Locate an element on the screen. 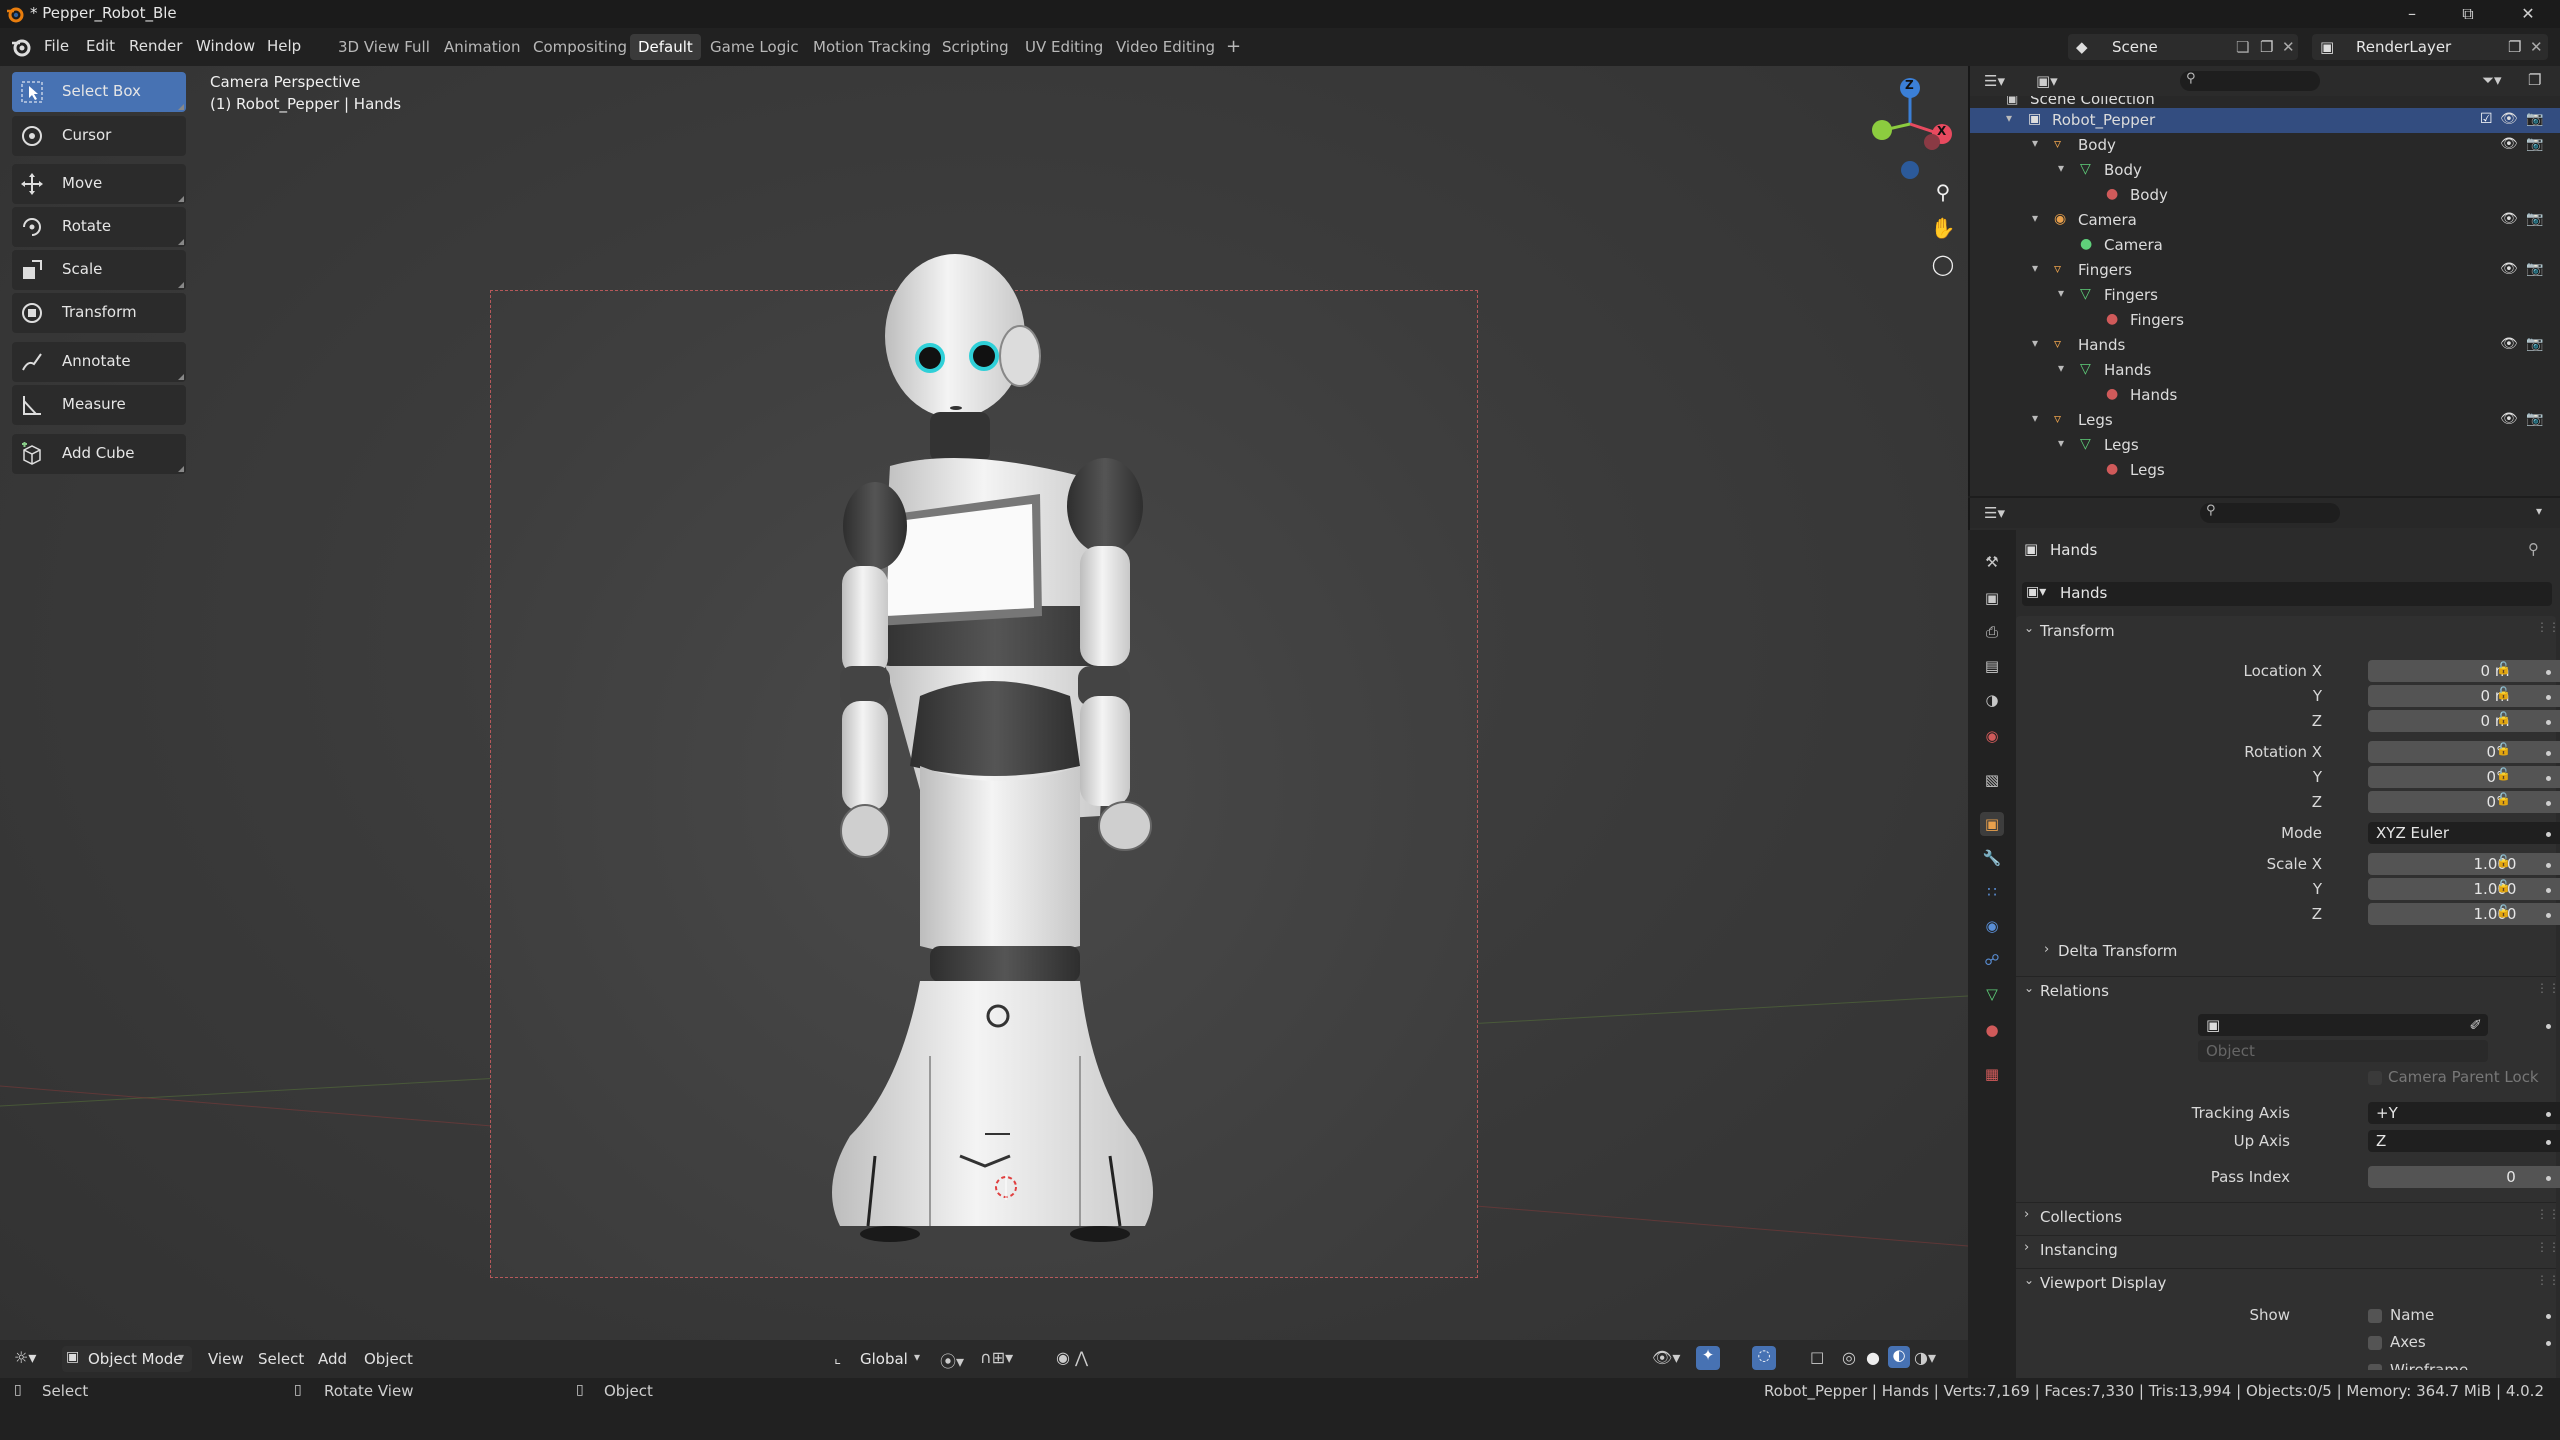  rotation-y-field: 0° is located at coordinates (2464, 777).